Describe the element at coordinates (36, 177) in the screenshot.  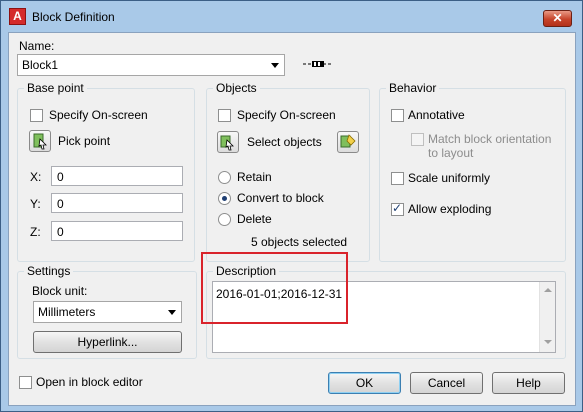
I see `x-label: X:` at that location.